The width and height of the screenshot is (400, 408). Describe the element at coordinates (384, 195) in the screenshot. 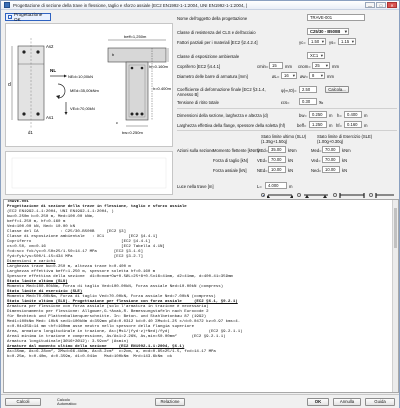

I see `beam-cantilever-icon` at that location.